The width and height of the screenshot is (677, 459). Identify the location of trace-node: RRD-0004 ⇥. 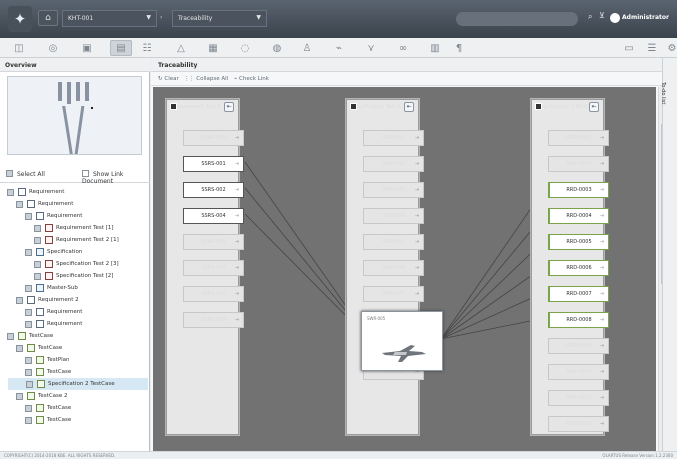
(578, 216).